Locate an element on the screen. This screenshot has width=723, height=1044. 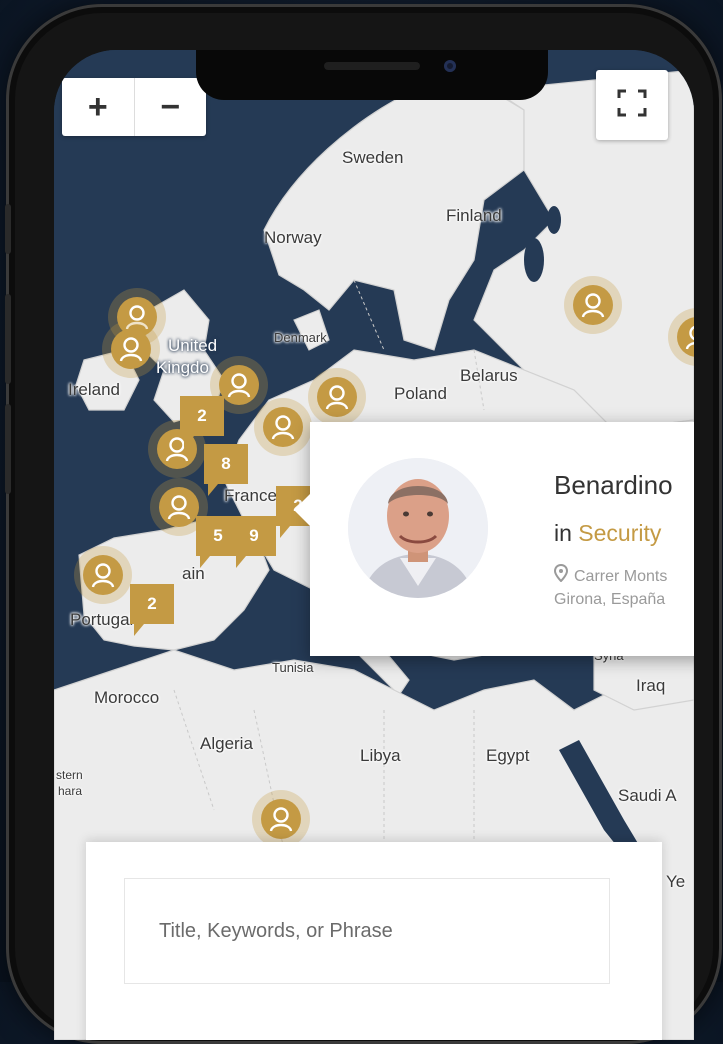
member-address: Carrer Monts Girona, España is located at coordinates (610, 587).